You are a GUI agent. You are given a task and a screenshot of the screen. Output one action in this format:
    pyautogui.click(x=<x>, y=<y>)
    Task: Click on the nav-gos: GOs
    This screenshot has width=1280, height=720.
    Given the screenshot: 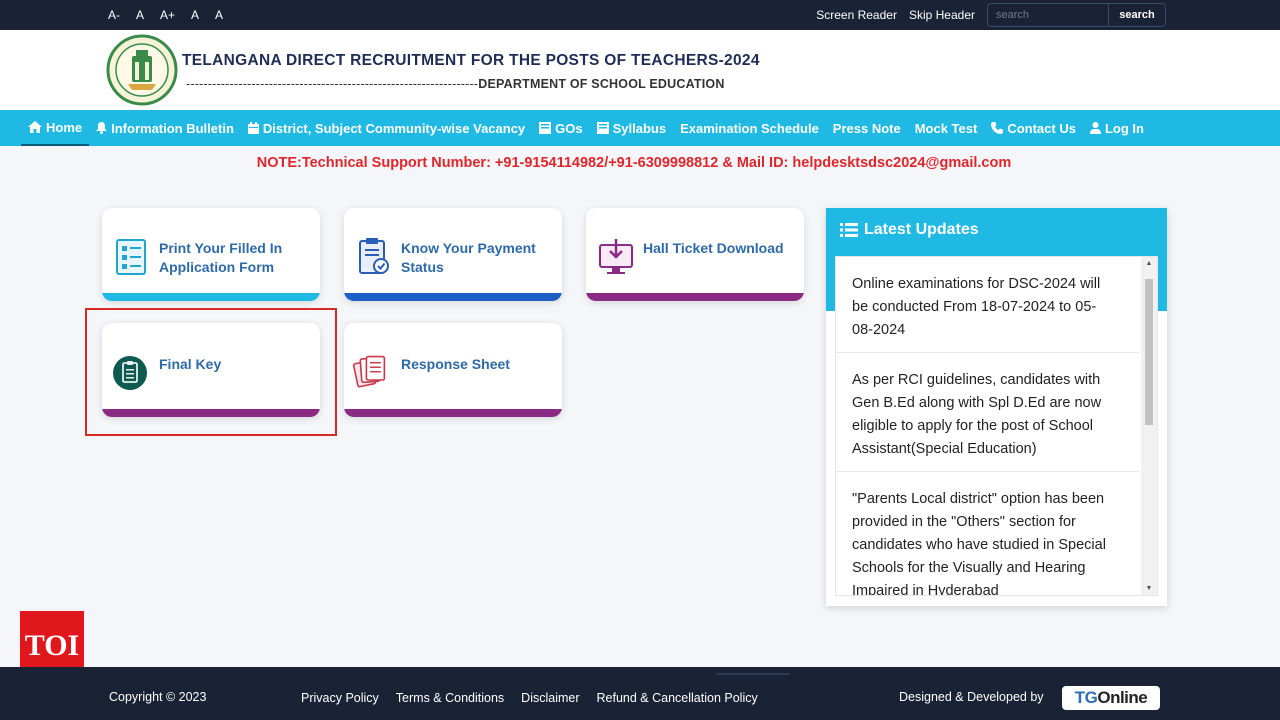 What is the action you would take?
    pyautogui.click(x=560, y=128)
    